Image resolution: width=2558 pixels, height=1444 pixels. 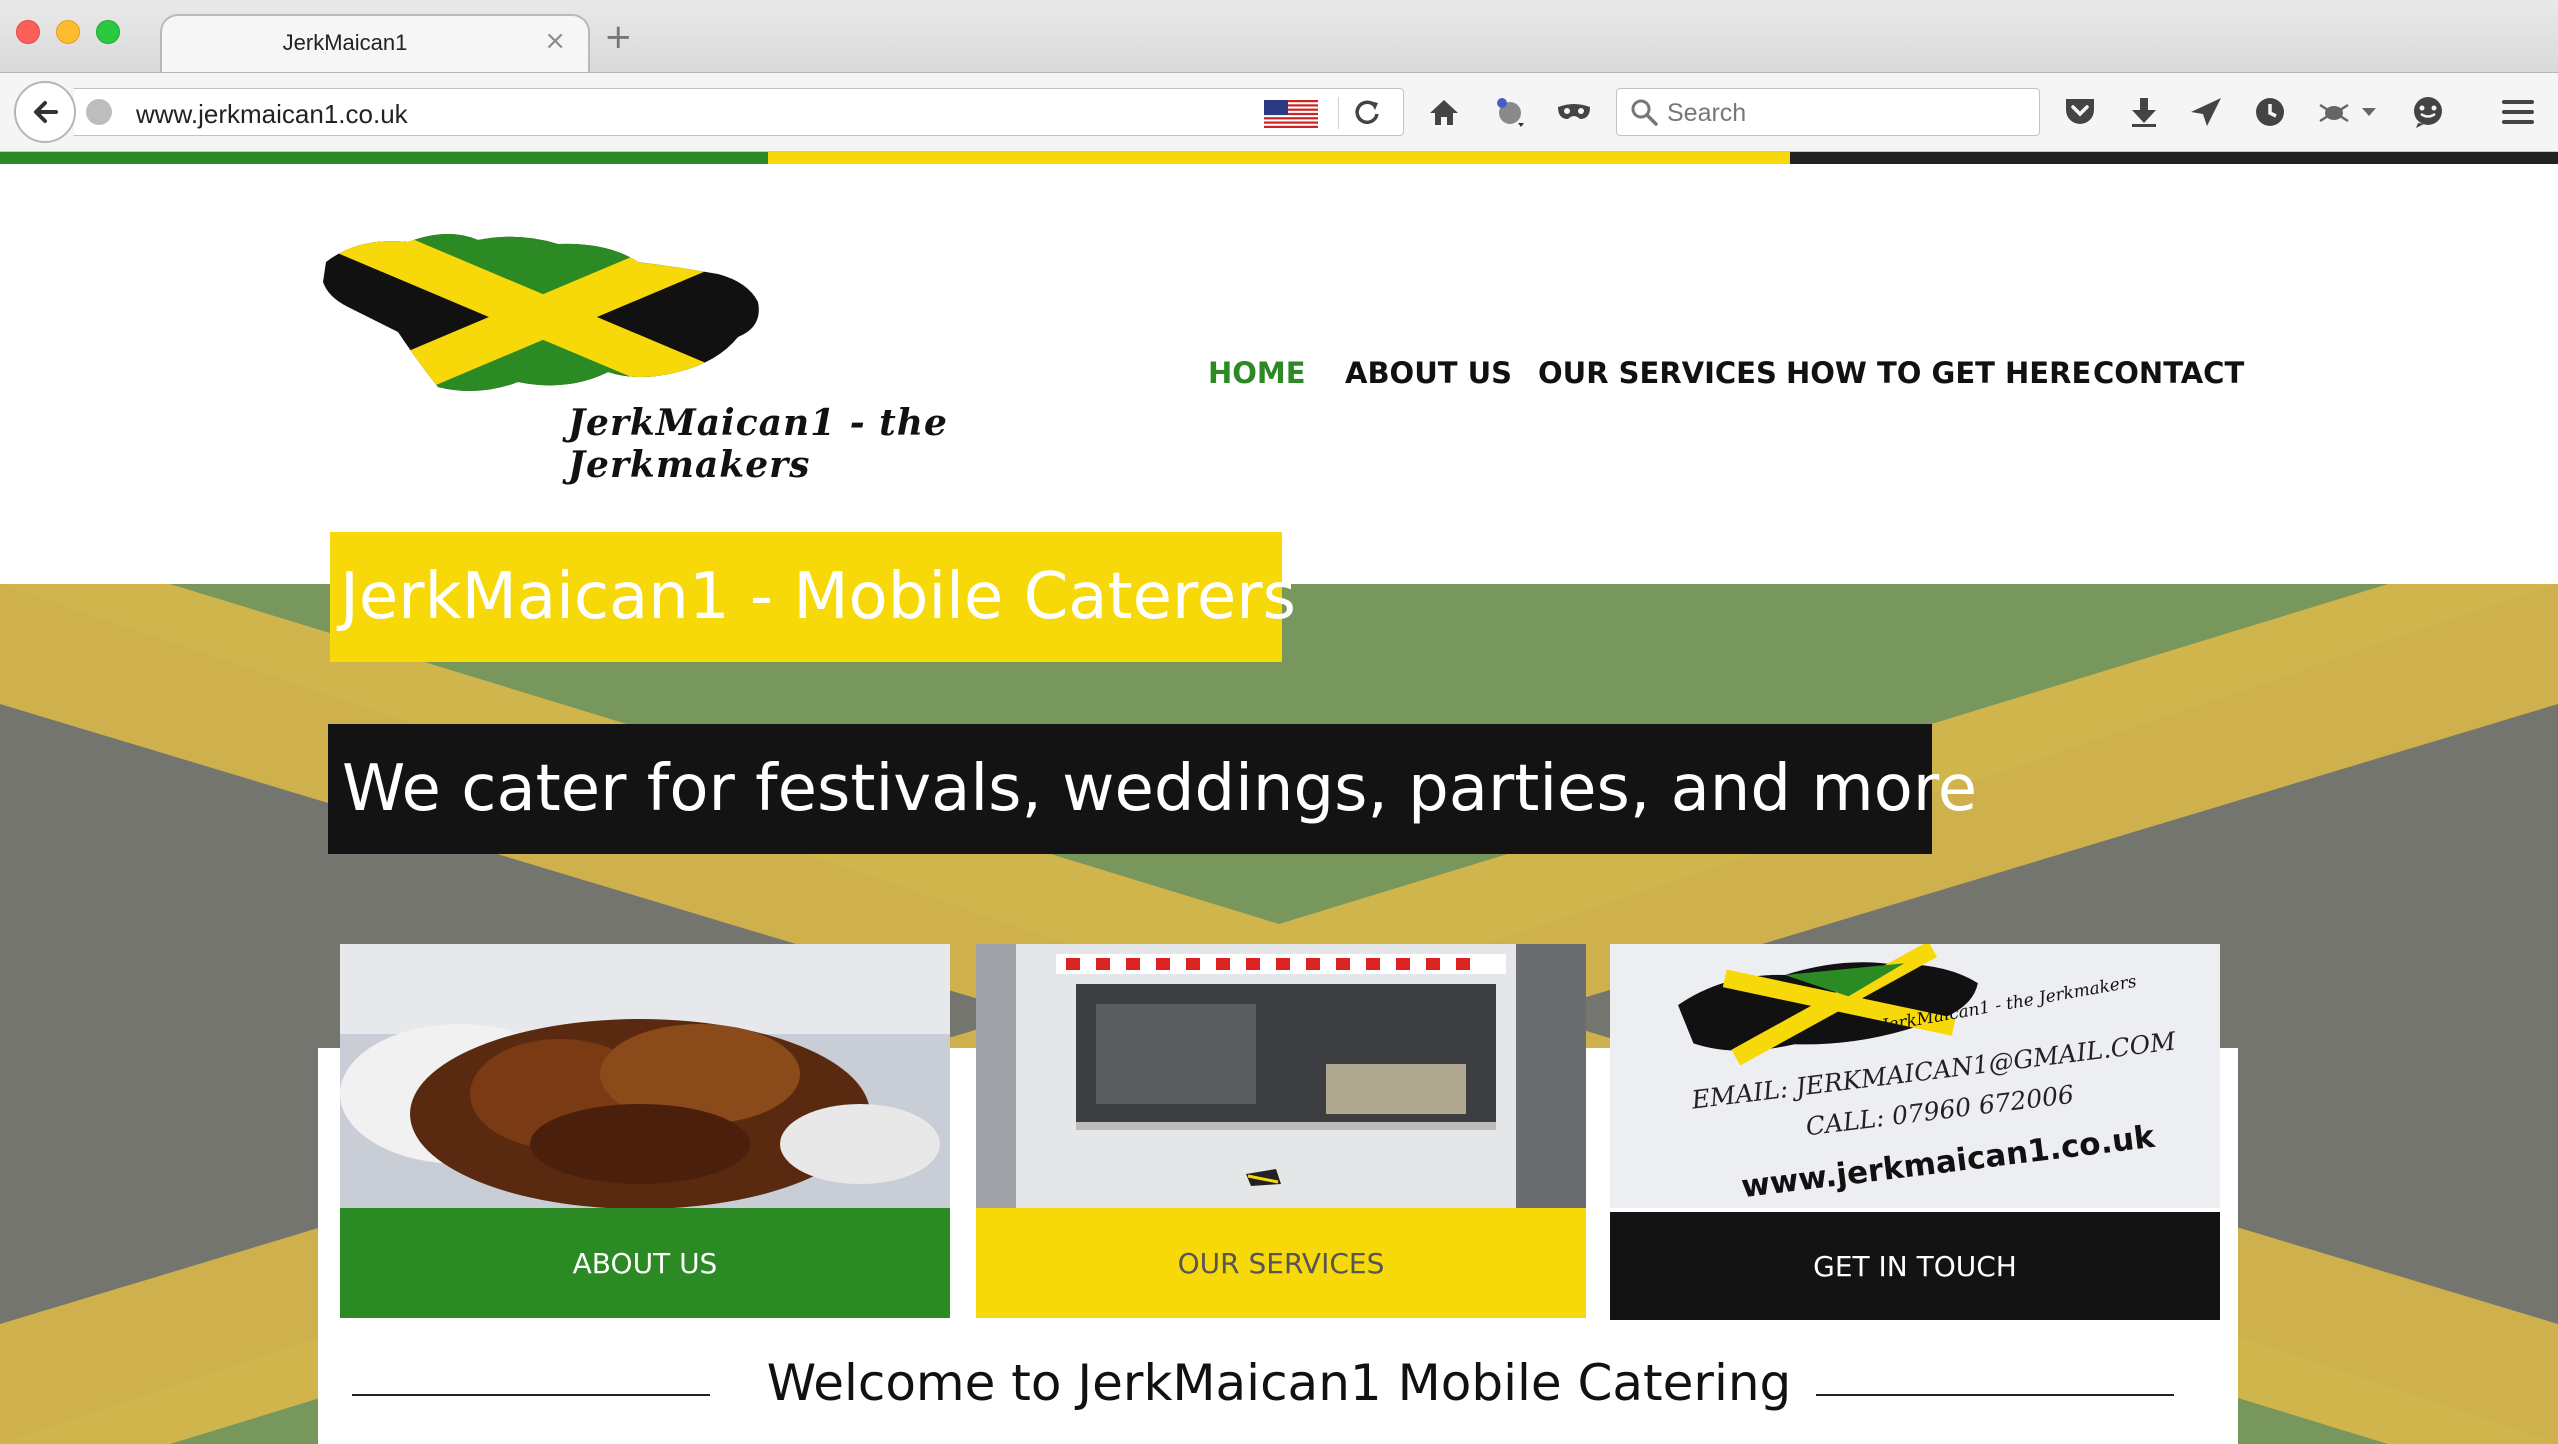 I want to click on url-text: www.jerkmaican1.co.uk, so click(x=272, y=114).